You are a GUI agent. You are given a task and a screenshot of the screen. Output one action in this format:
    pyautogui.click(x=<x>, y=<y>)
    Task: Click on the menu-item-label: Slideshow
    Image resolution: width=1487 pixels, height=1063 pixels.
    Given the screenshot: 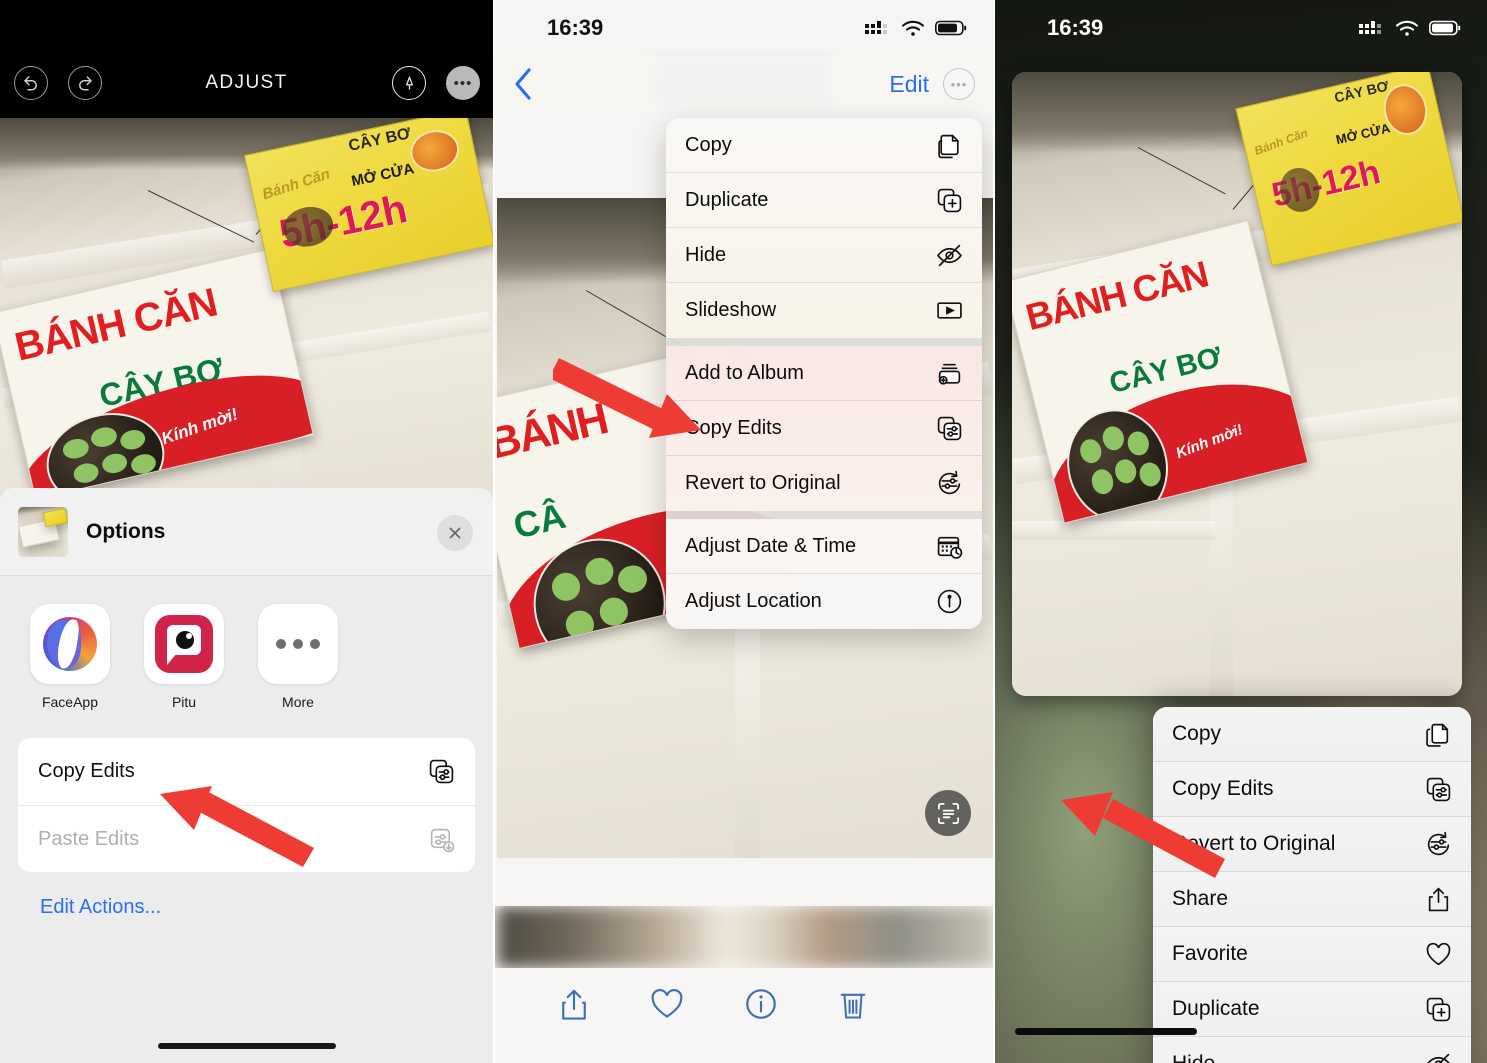 What is the action you would take?
    pyautogui.click(x=731, y=310)
    